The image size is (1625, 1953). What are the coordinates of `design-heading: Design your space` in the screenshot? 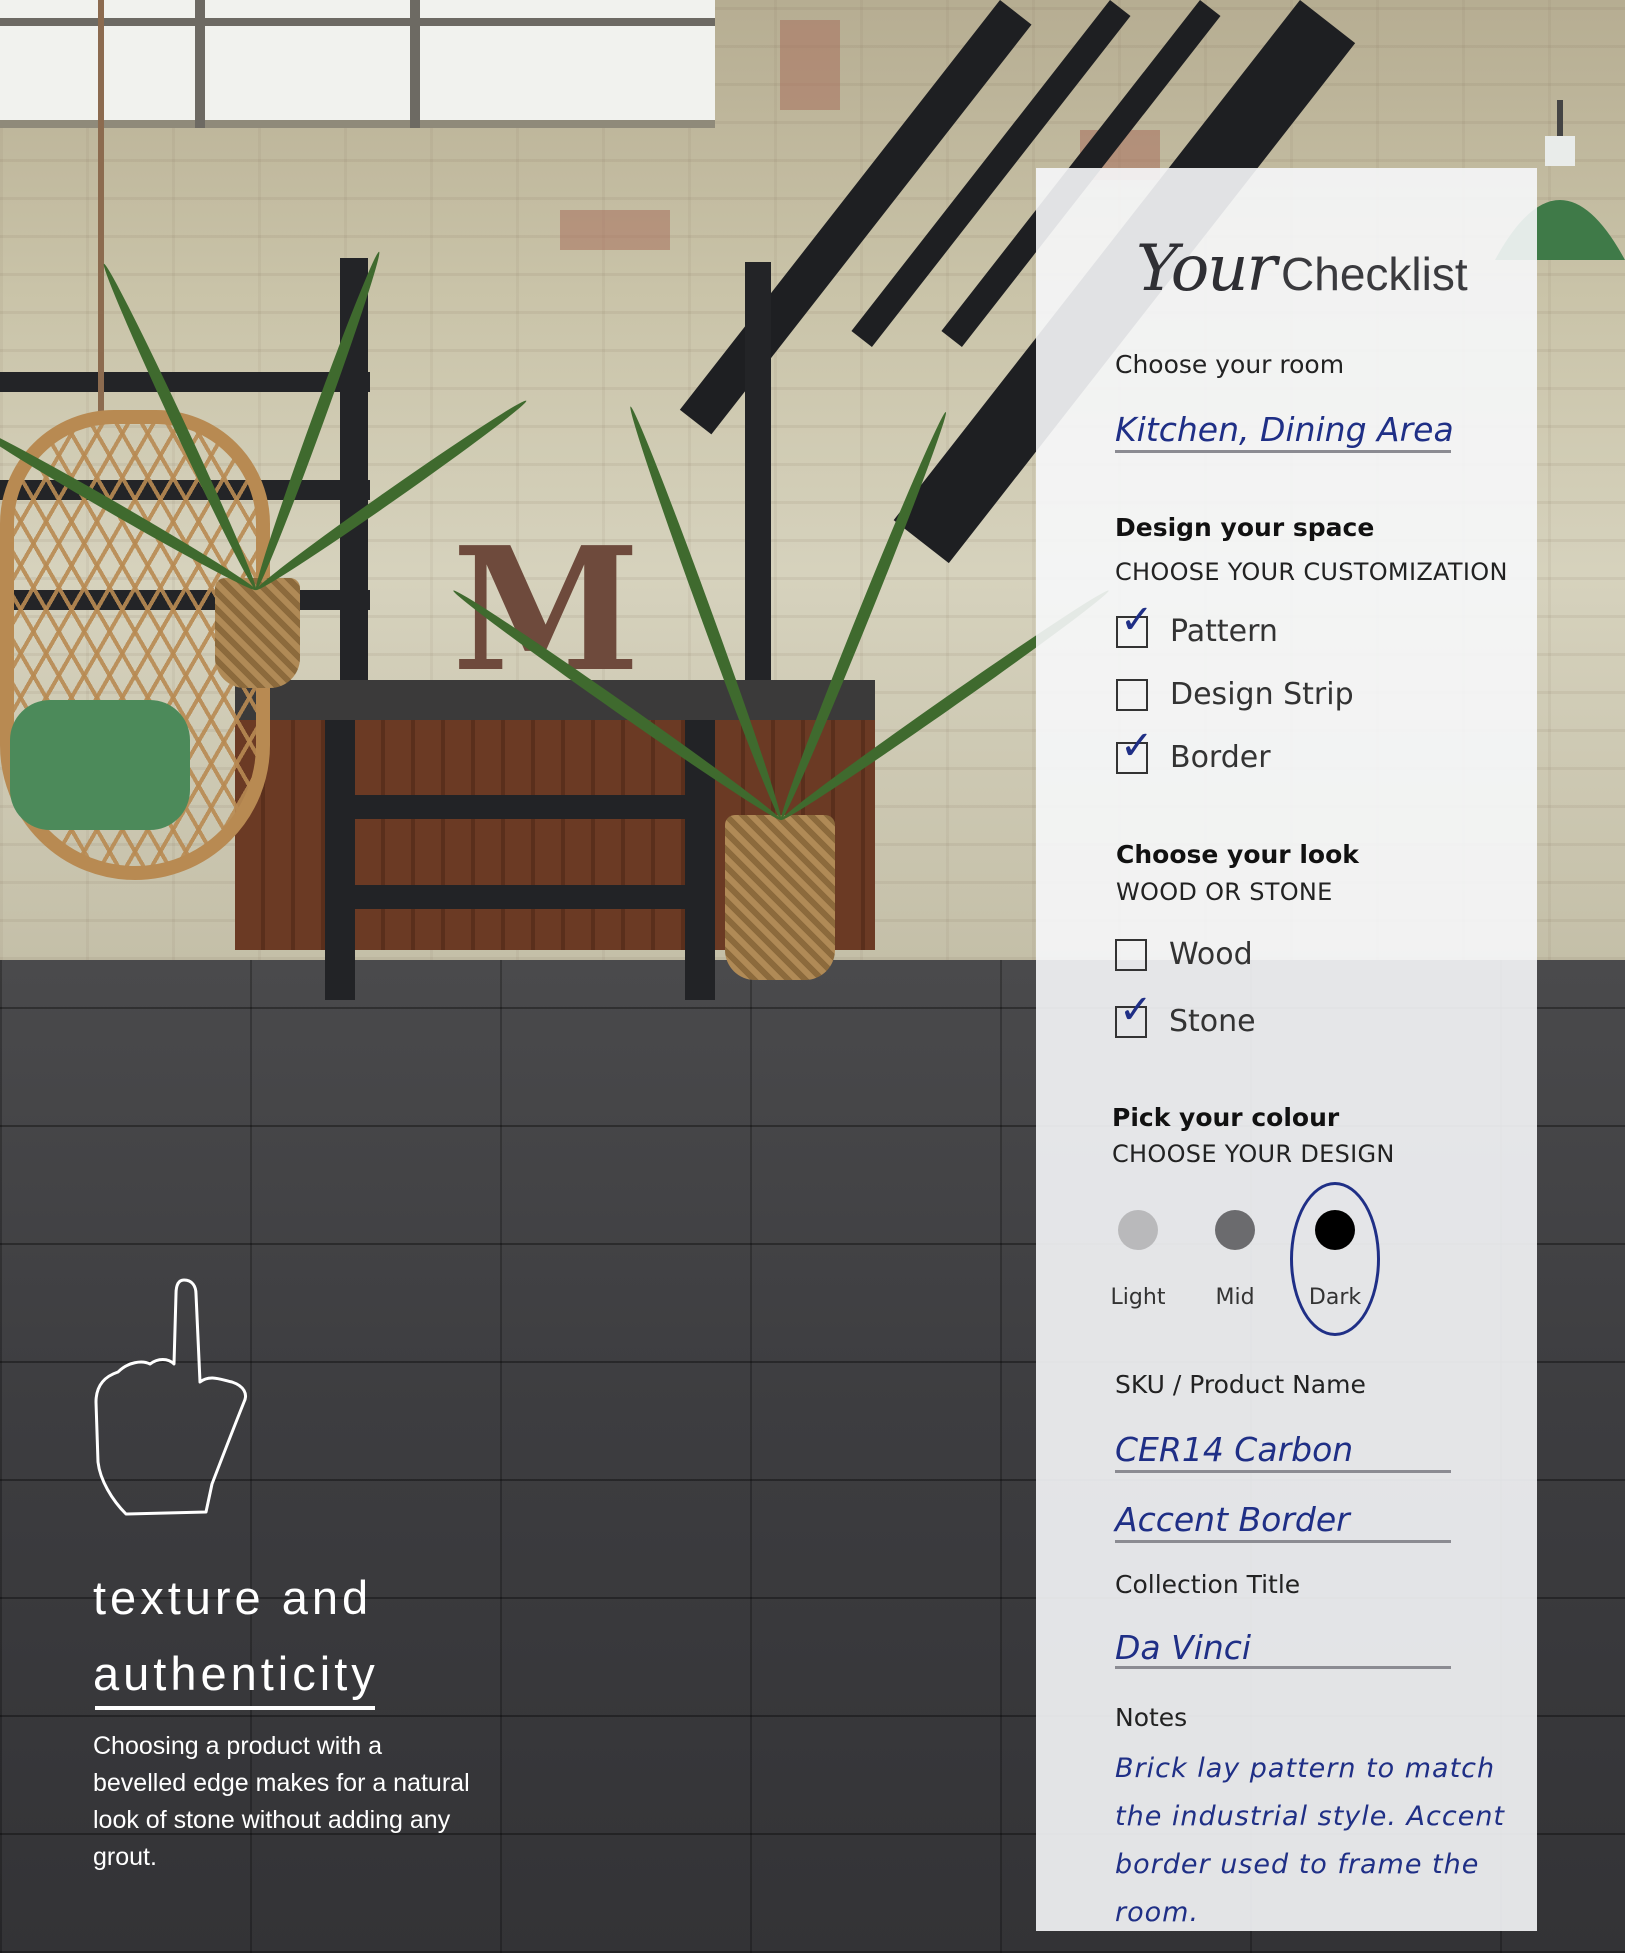 It's located at (1245, 527).